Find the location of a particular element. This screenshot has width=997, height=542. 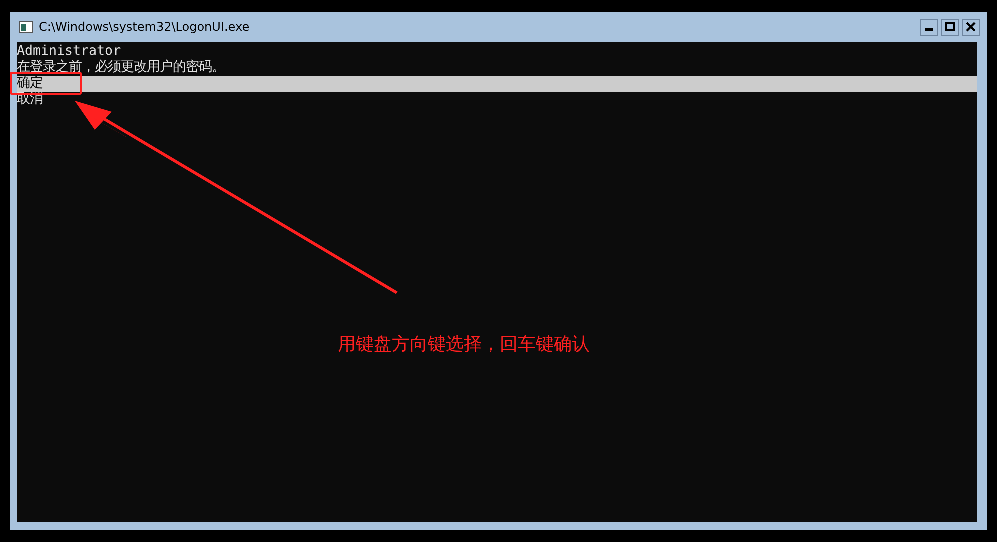

maximize-icon is located at coordinates (950, 27).